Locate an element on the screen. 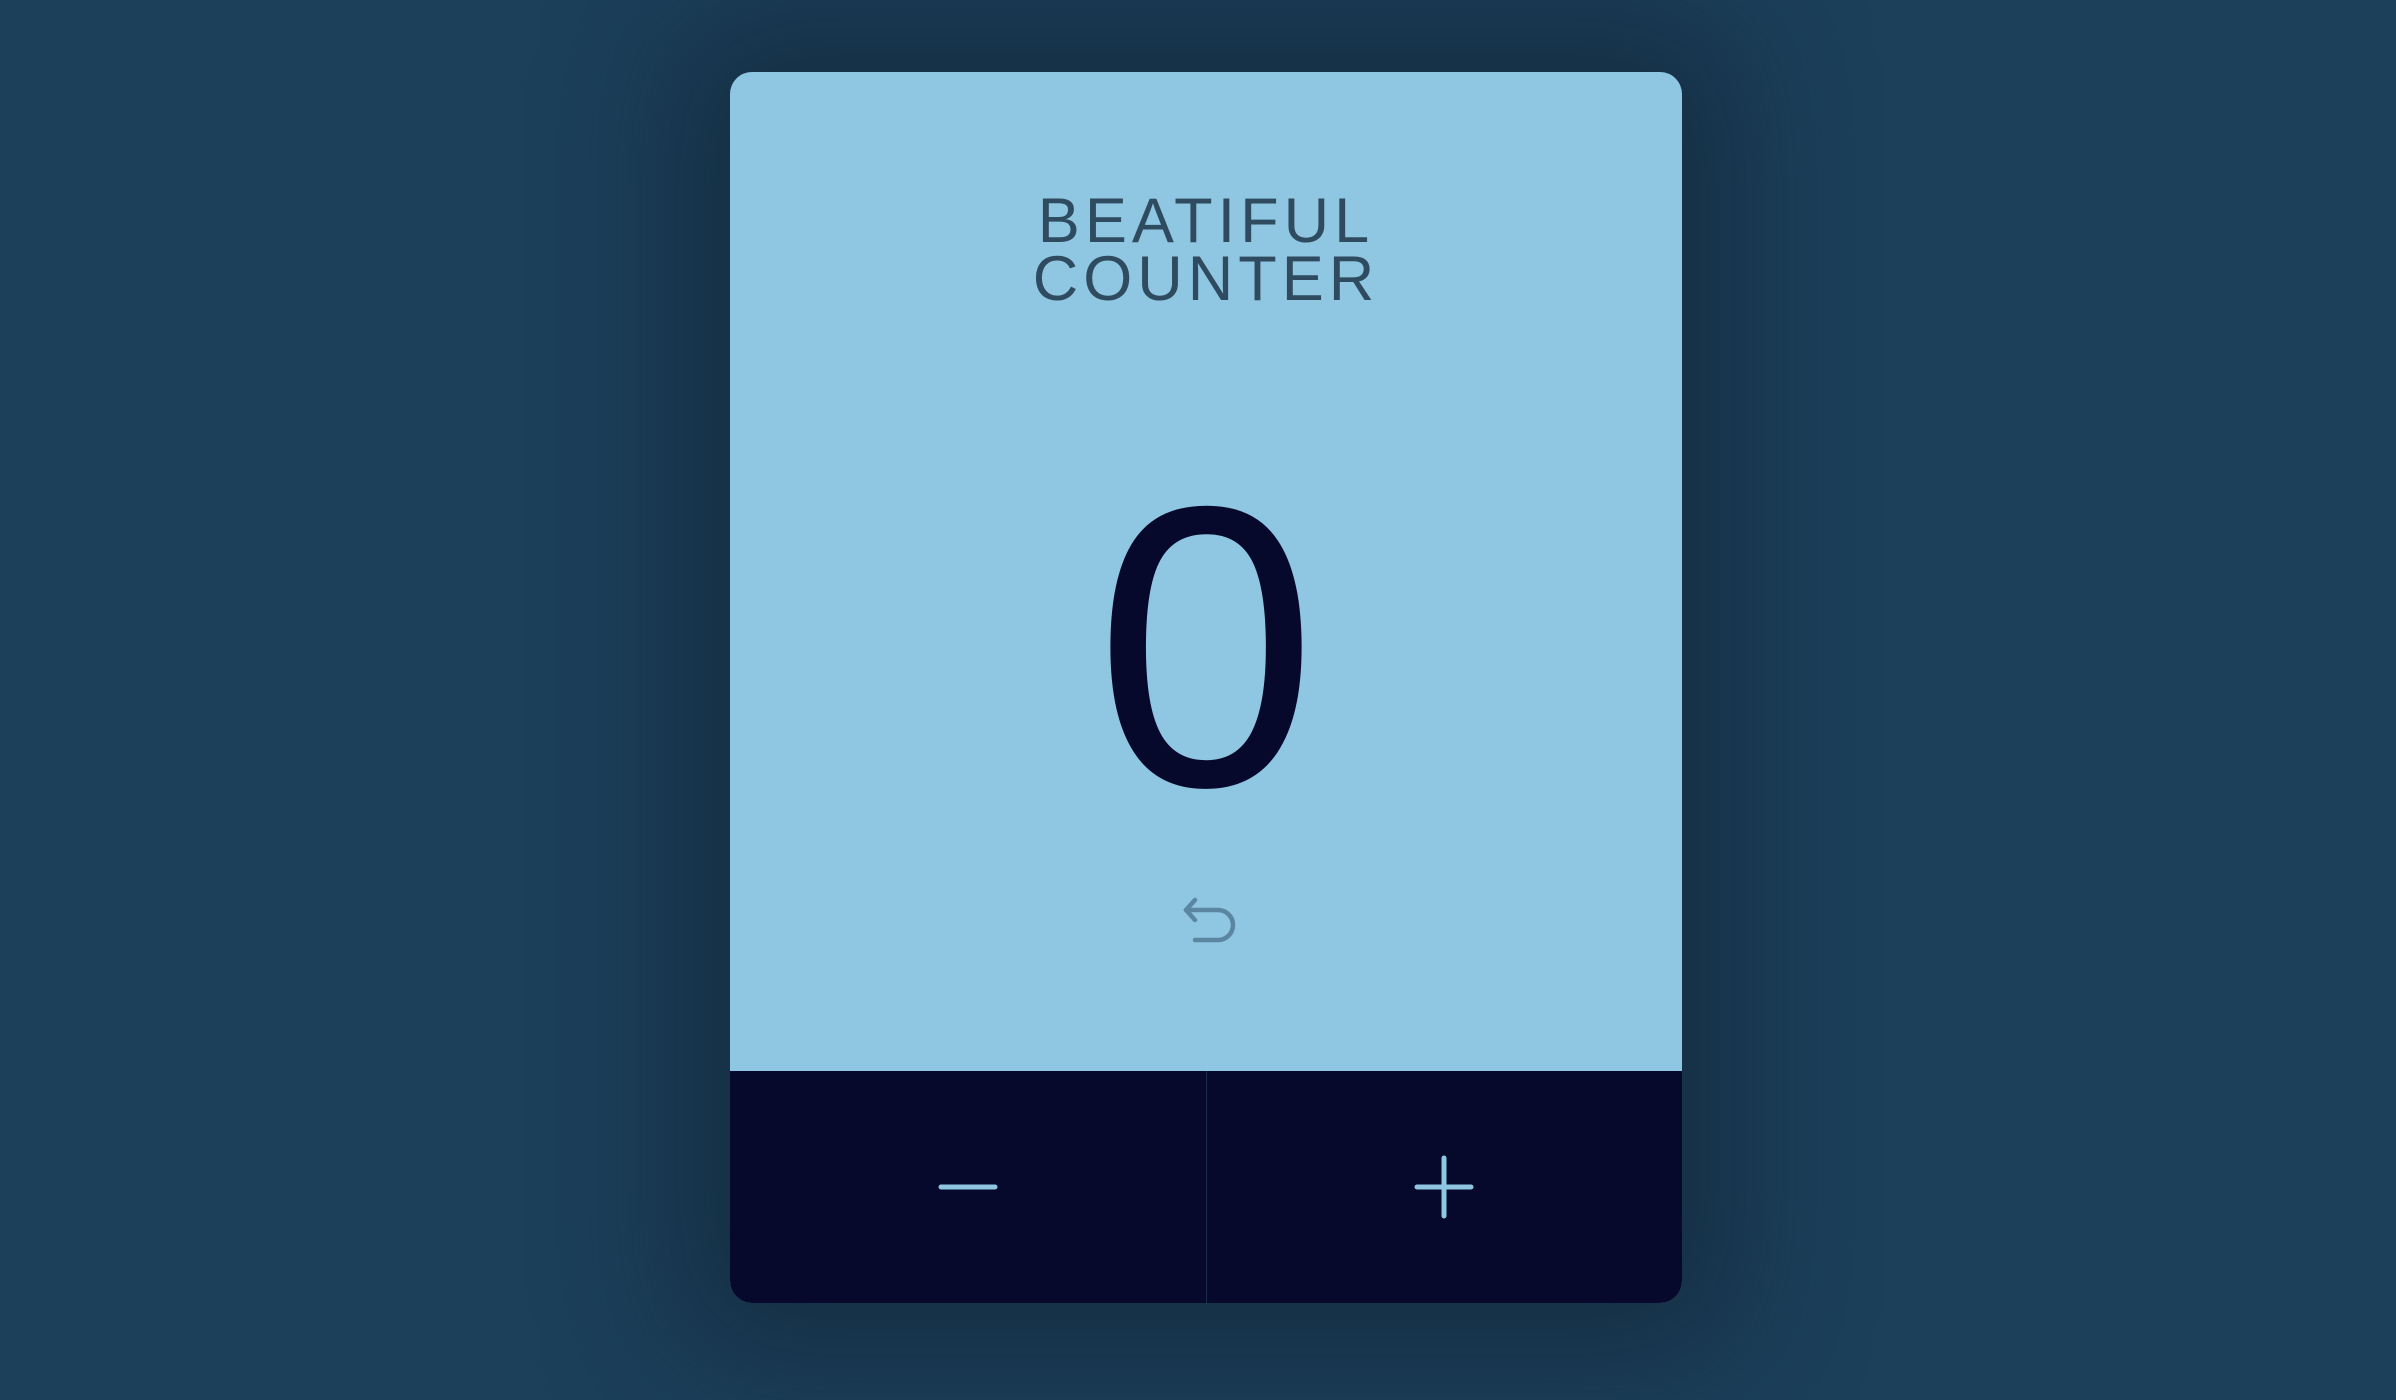  decrement-button is located at coordinates (968, 1187).